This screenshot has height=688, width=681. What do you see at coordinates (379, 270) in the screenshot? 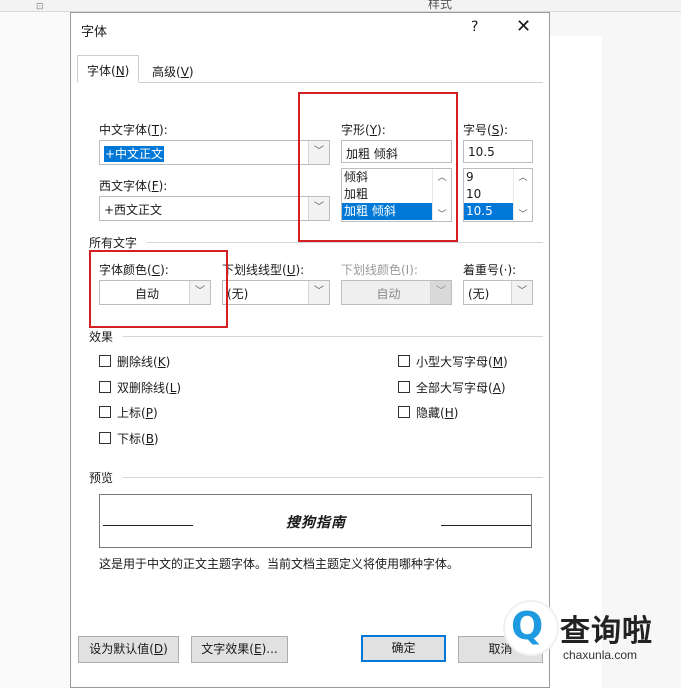
I see `underline-color-label: 下划线颜色(I):` at bounding box center [379, 270].